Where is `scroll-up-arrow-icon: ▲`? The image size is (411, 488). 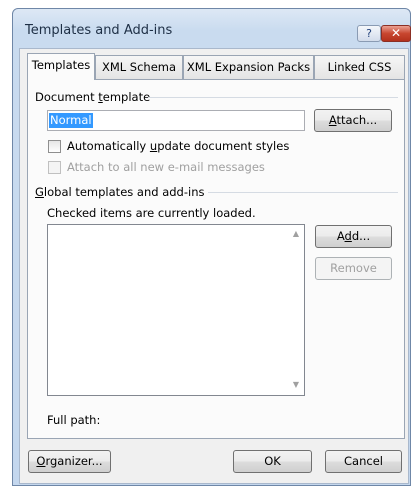
scroll-up-arrow-icon: ▲ is located at coordinates (296, 235).